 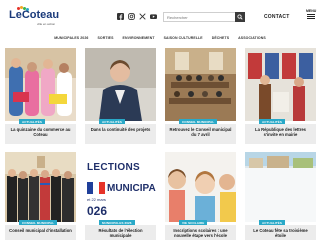 What do you see at coordinates (220, 39) in the screenshot?
I see `nav-item-dechets: DÉCHETS` at bounding box center [220, 39].